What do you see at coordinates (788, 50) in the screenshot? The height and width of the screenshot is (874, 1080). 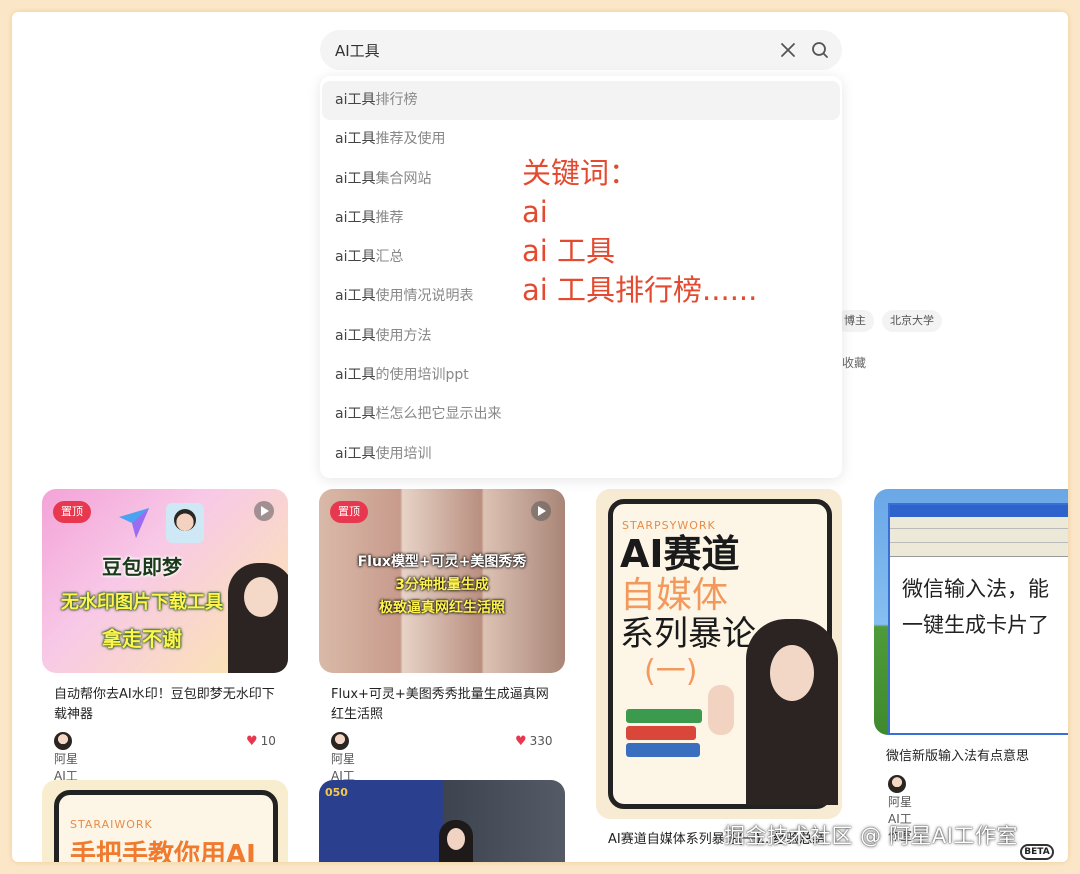 I see `close-icon` at bounding box center [788, 50].